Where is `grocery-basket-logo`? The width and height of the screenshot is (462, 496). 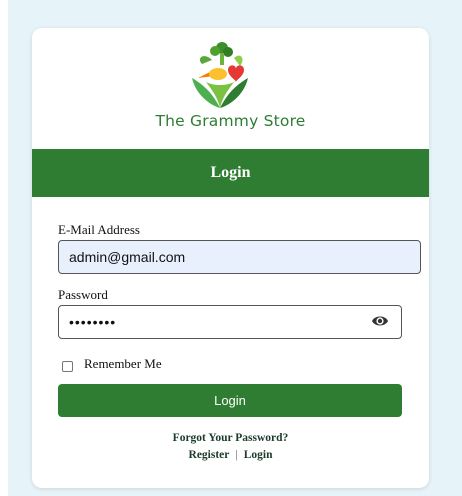
grocery-basket-logo is located at coordinates (220, 75).